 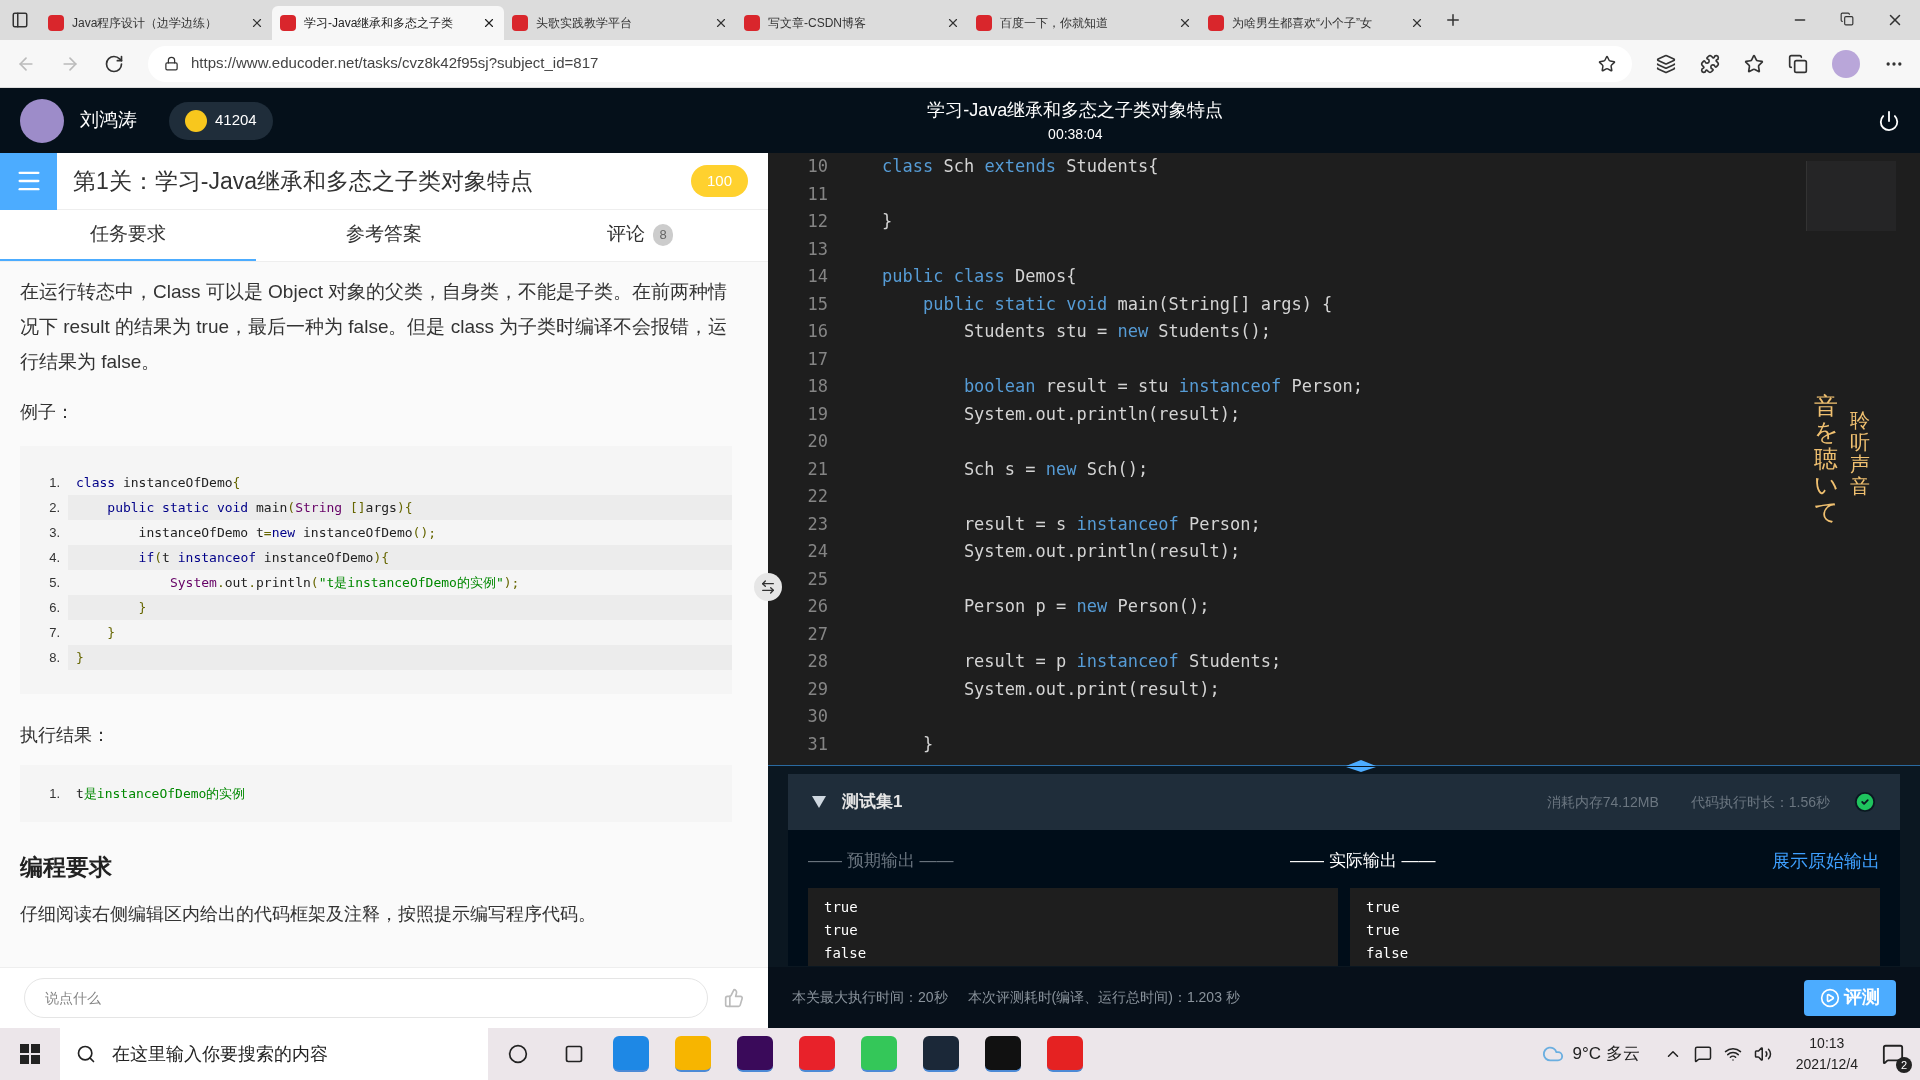 What do you see at coordinates (518, 1054) in the screenshot?
I see `task-view-circle-icon` at bounding box center [518, 1054].